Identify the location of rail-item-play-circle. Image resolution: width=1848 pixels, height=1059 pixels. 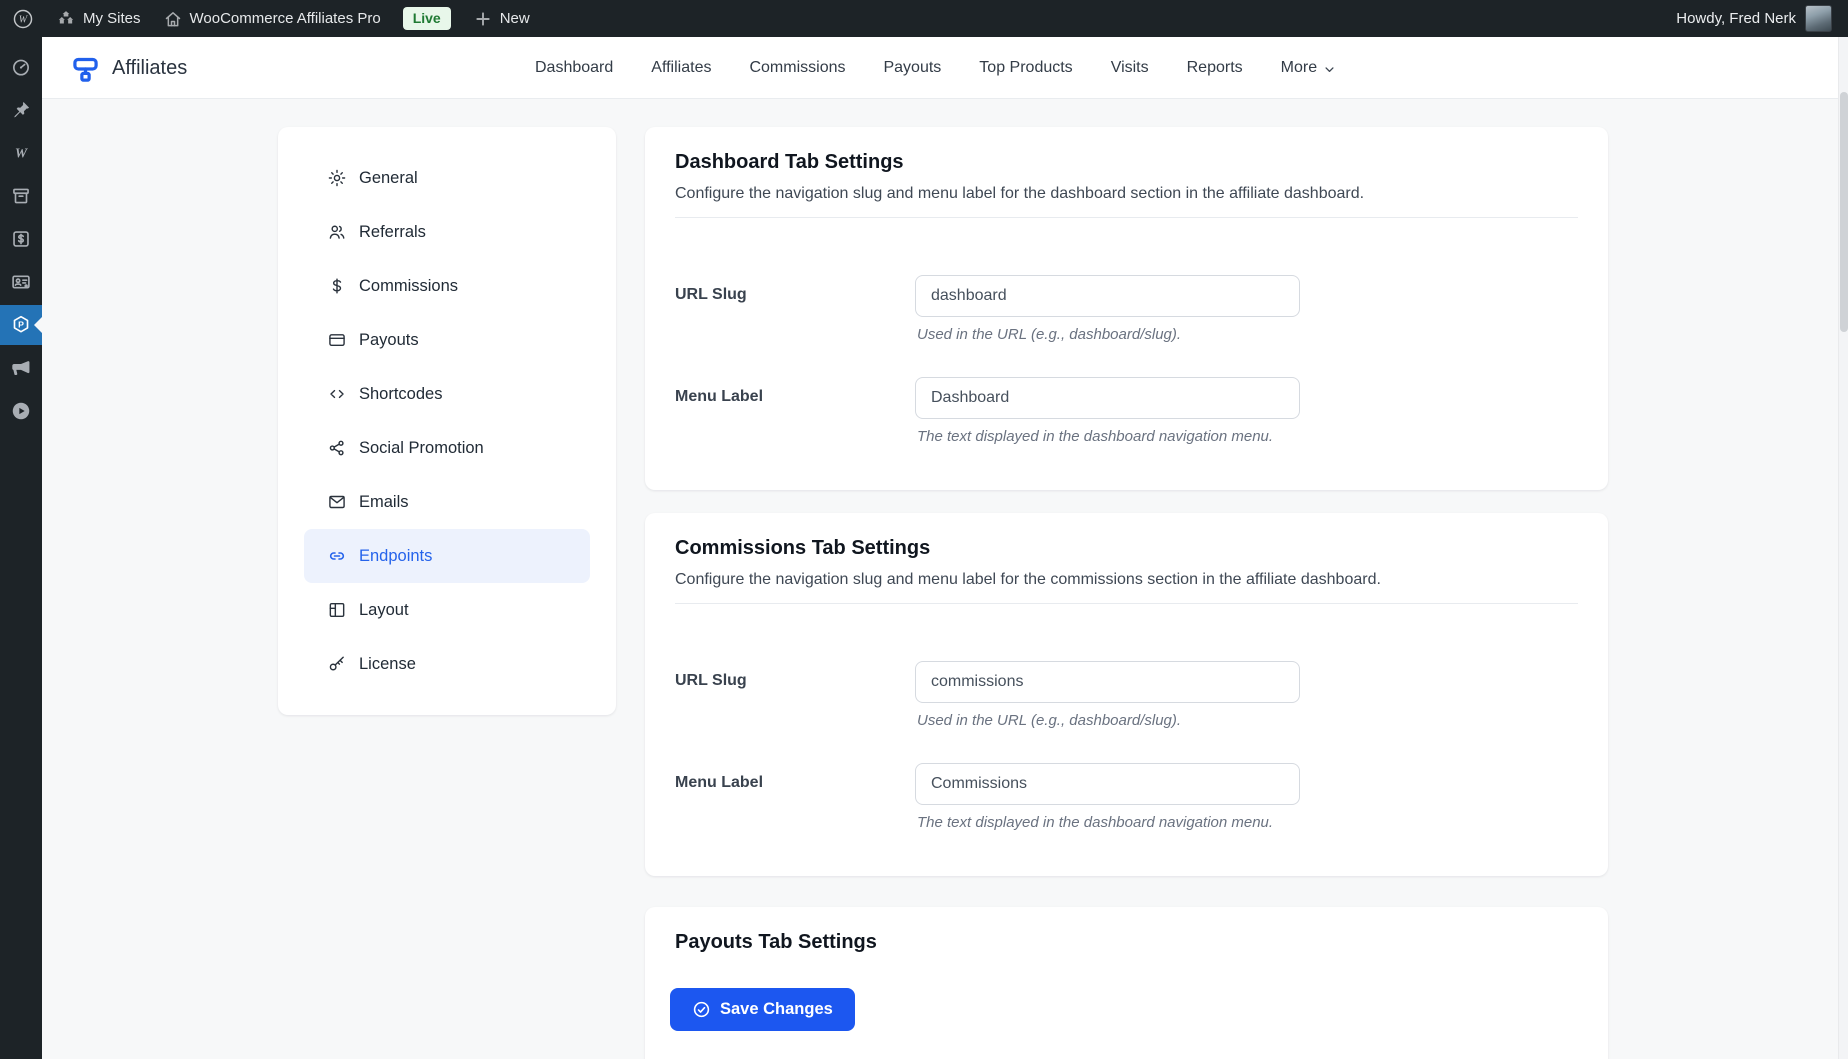
(21, 411).